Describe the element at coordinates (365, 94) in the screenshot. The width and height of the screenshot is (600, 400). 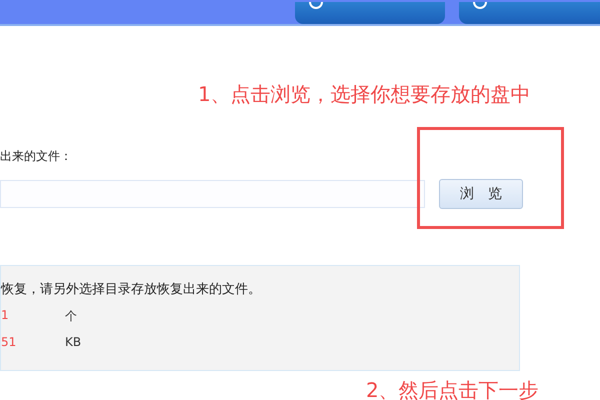
I see `annotation-text: 1、点击浏览，选择你想要存放的盘中` at that location.